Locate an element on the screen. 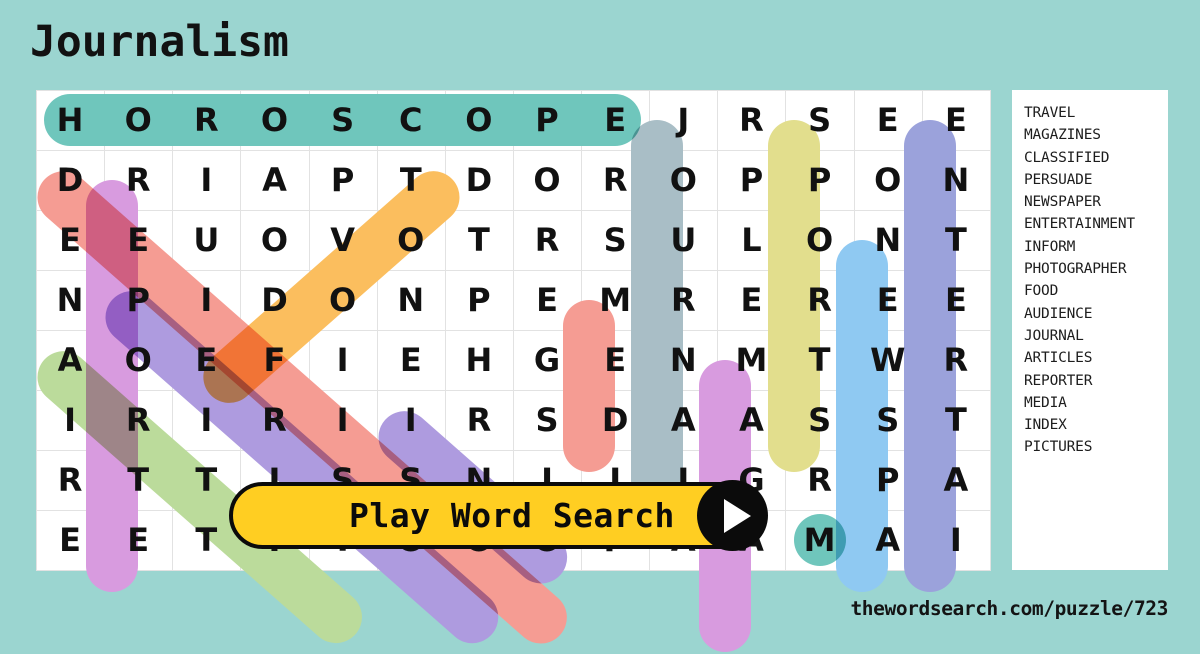 The width and height of the screenshot is (1200, 654). word-list-item: INDEX is located at coordinates (1096, 425).